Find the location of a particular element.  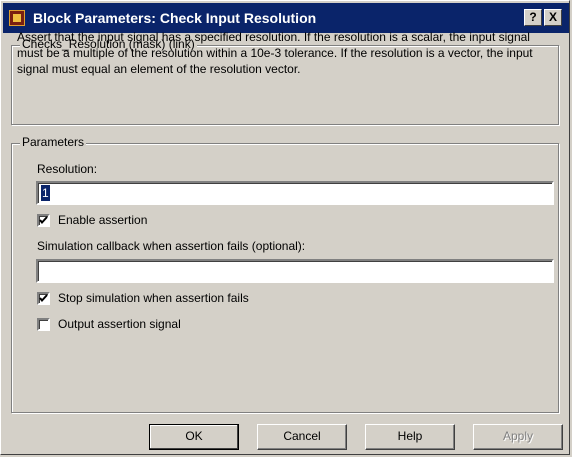

resolution-label: Resolution: is located at coordinates (67, 169).